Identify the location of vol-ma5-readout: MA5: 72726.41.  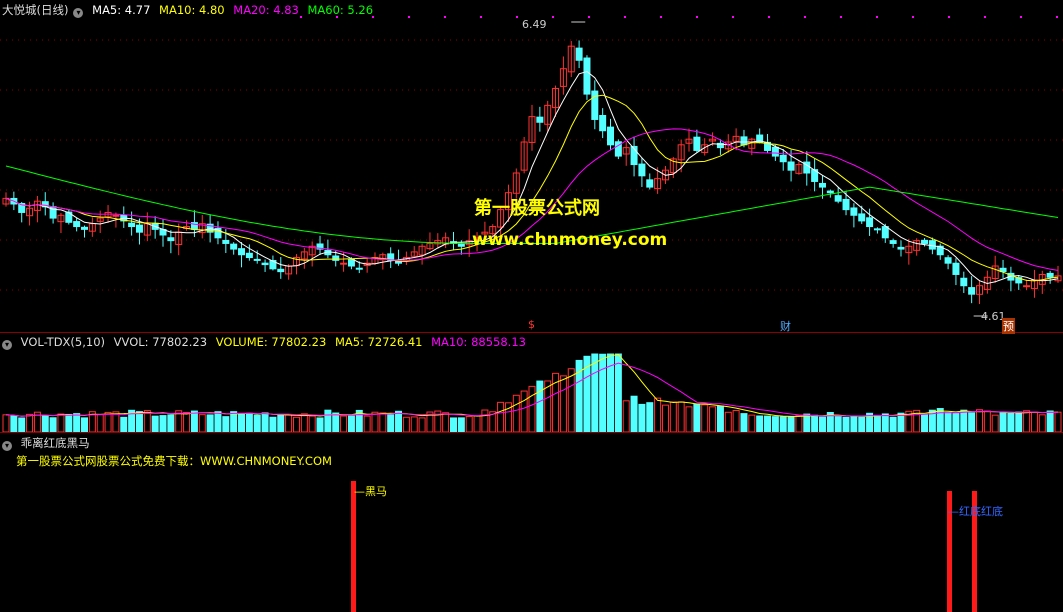
(378, 342).